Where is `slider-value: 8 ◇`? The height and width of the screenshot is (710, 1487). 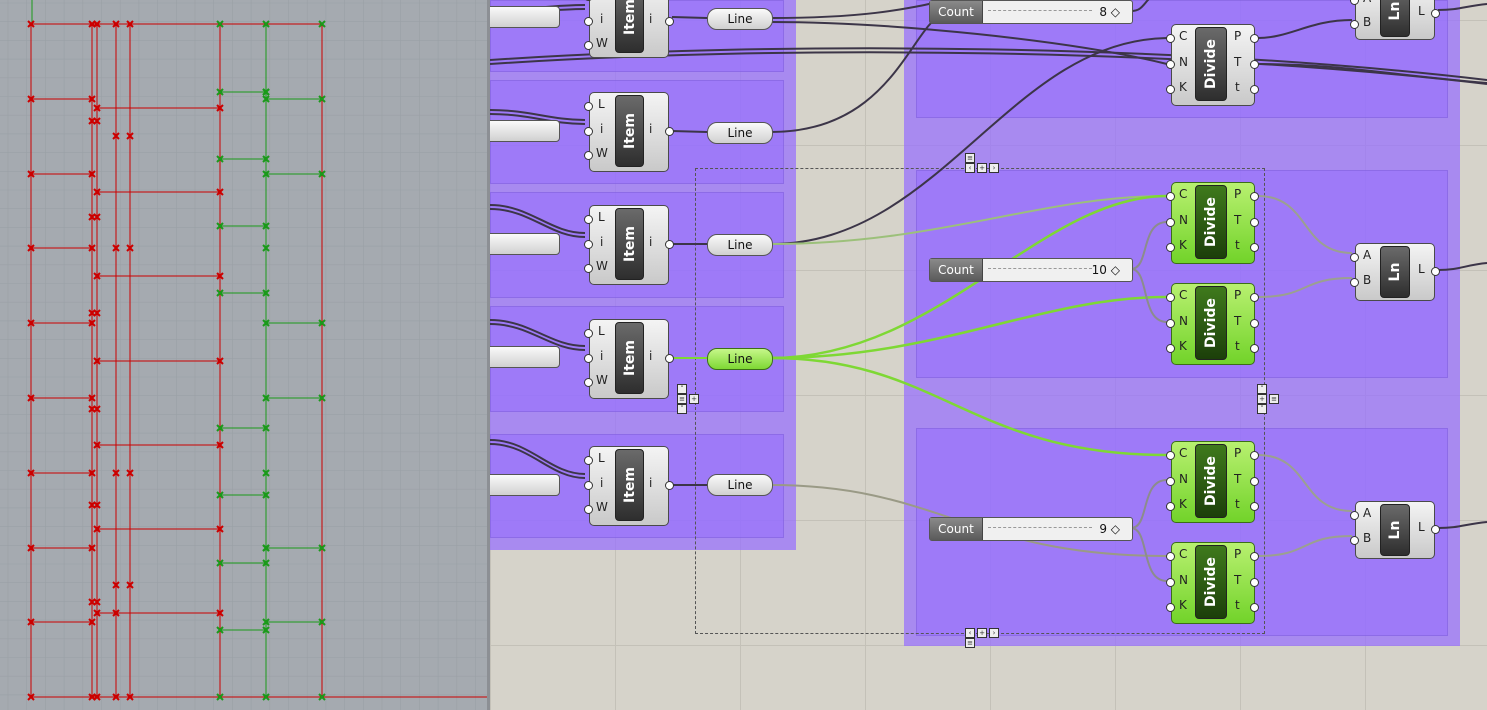
slider-value: 8 ◇ is located at coordinates (1109, 12).